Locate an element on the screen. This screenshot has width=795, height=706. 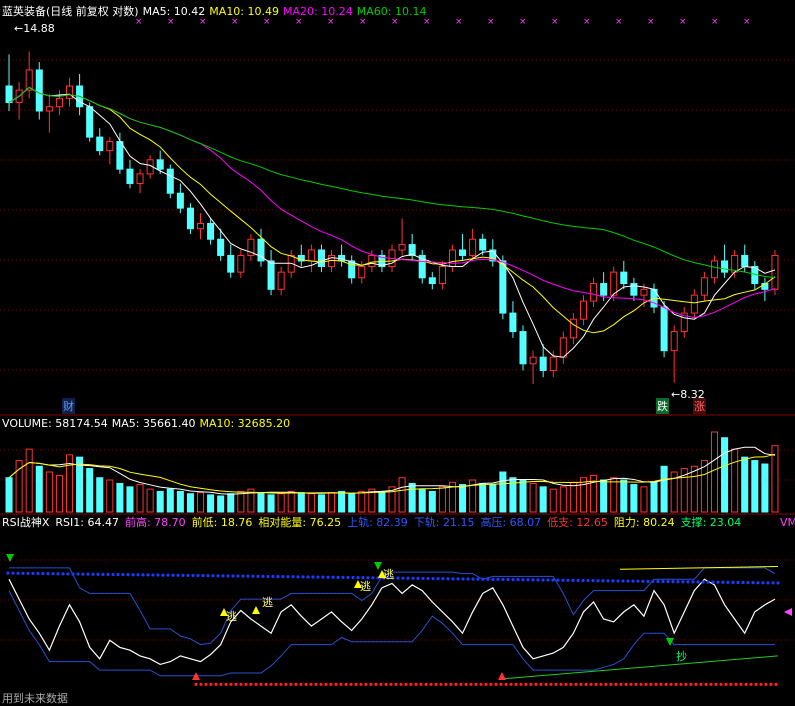
tao-signal-3: 逃 is located at coordinates (365, 586).